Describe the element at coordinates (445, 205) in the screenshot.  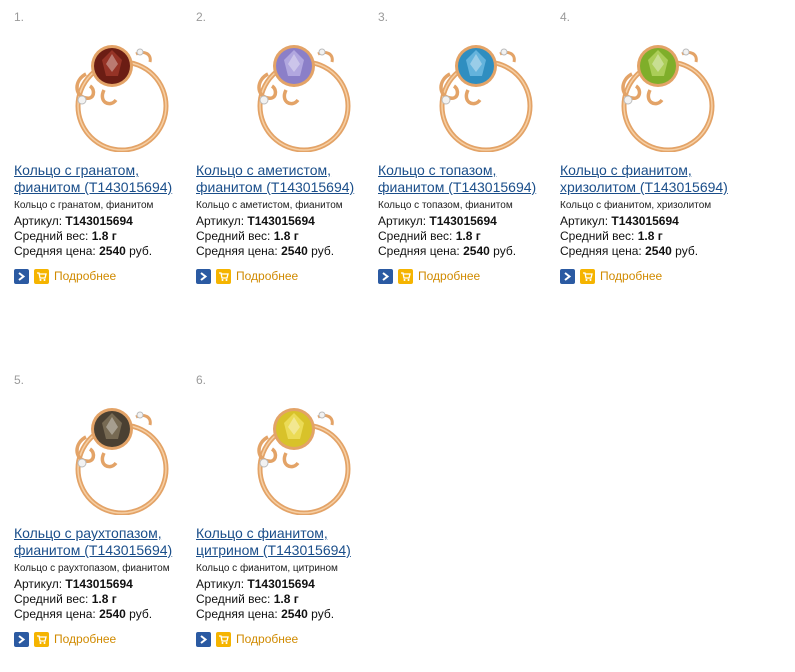
I see `product-description: Кольцо с топазом, фианитом` at that location.